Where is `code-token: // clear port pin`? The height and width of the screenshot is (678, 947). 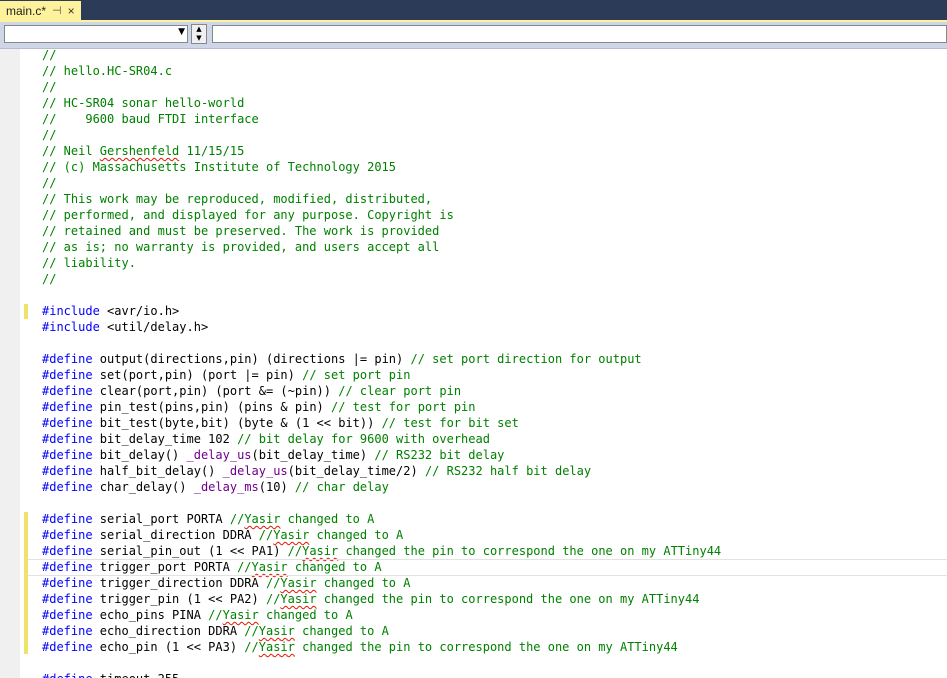 code-token: // clear port pin is located at coordinates (400, 391).